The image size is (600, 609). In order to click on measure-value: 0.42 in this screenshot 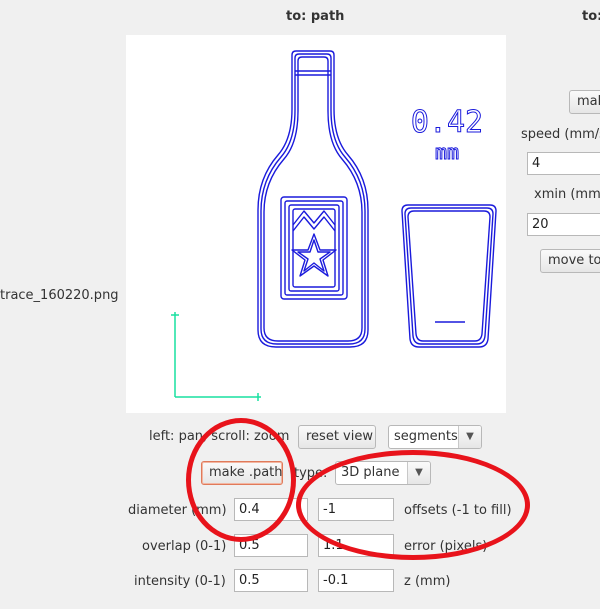, I will do `click(447, 122)`.